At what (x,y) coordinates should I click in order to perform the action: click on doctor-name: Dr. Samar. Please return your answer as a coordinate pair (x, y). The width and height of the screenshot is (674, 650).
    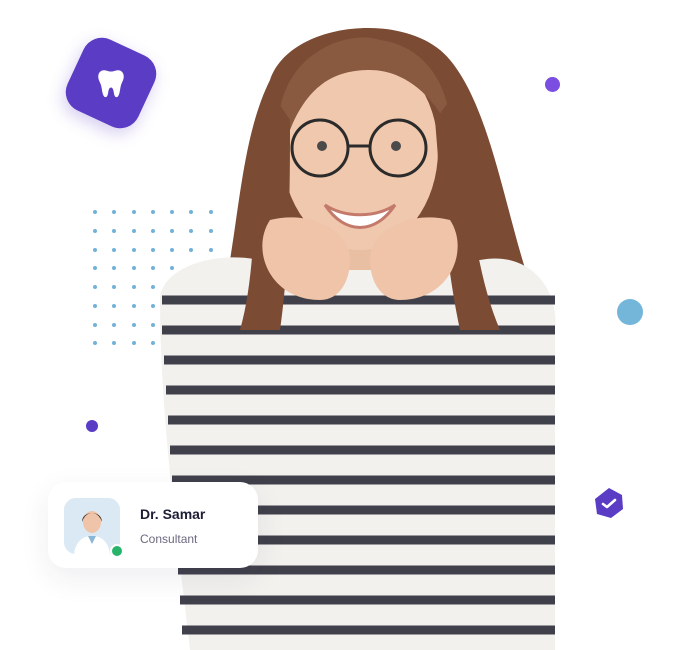
    Looking at the image, I should click on (173, 514).